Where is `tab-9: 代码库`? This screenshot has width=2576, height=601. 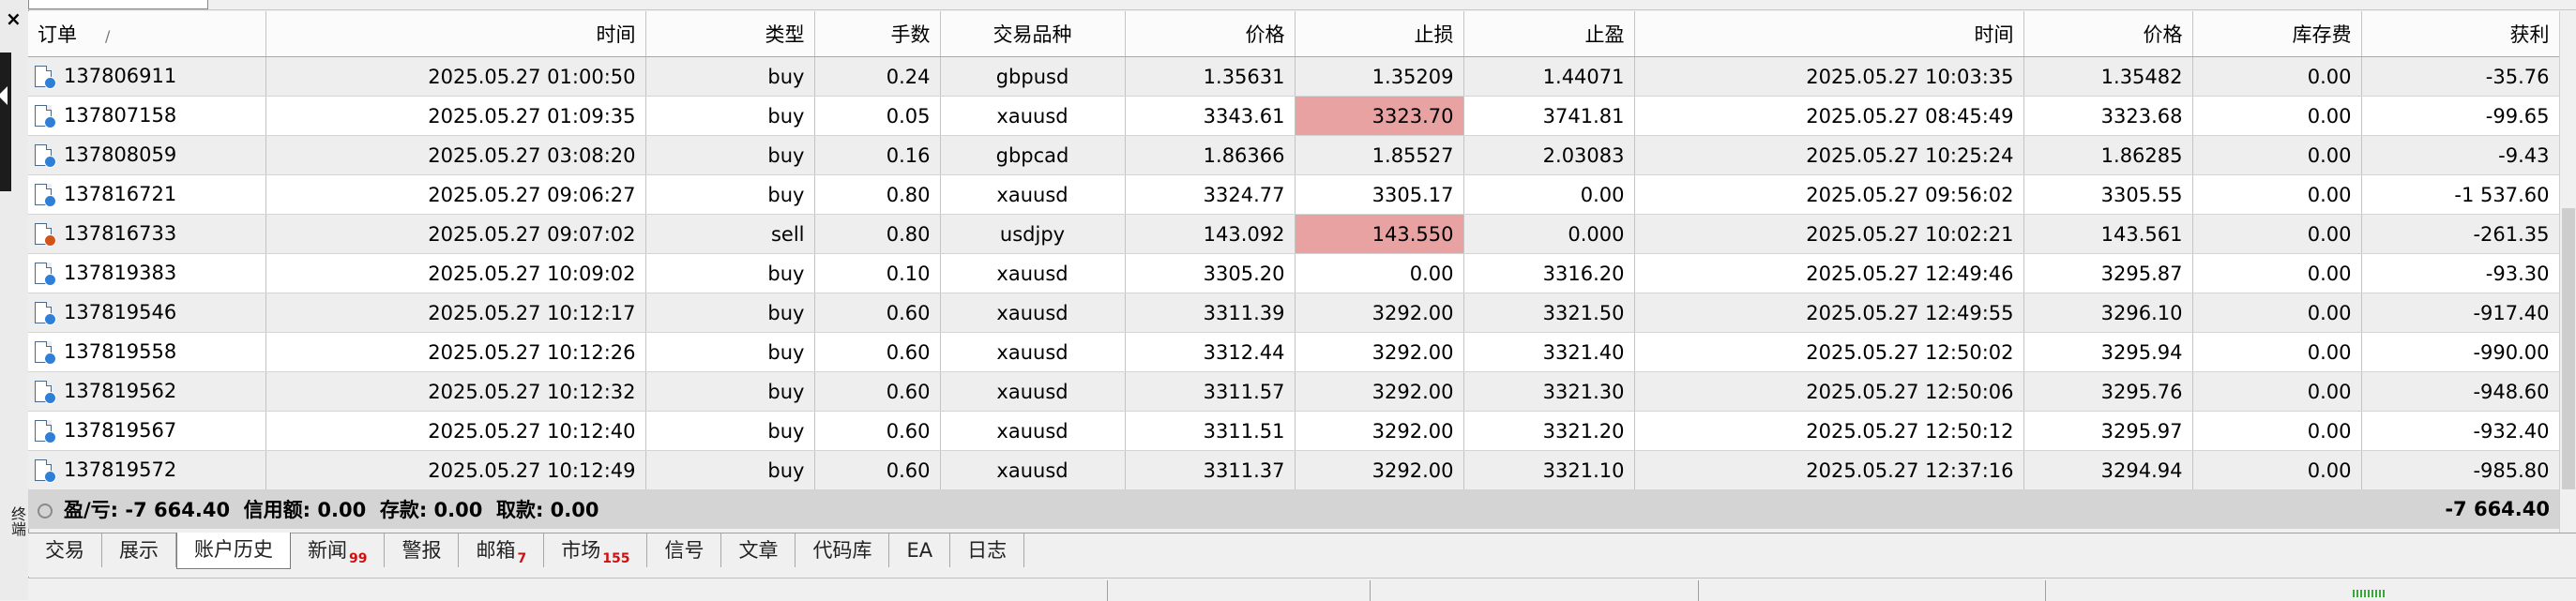
tab-9: 代码库 is located at coordinates (843, 550).